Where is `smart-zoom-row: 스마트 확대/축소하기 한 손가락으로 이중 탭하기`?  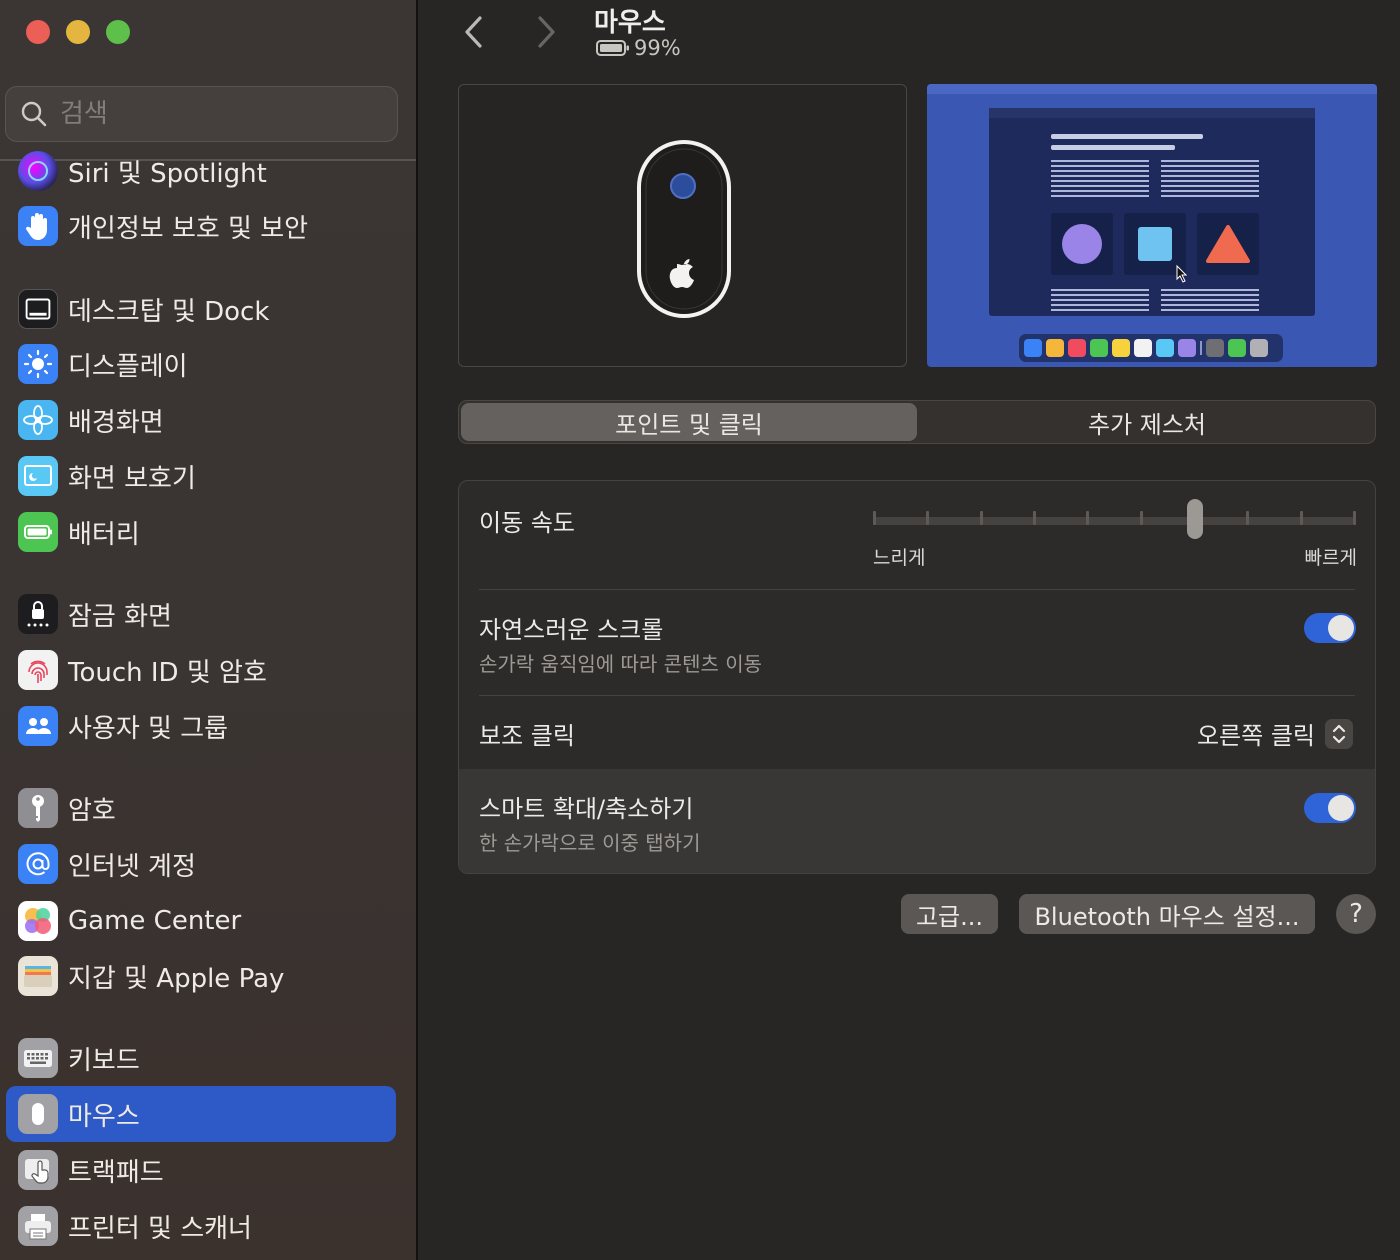
smart-zoom-row: 스마트 확대/축소하기 한 손가락으로 이중 탭하기 is located at coordinates (917, 821).